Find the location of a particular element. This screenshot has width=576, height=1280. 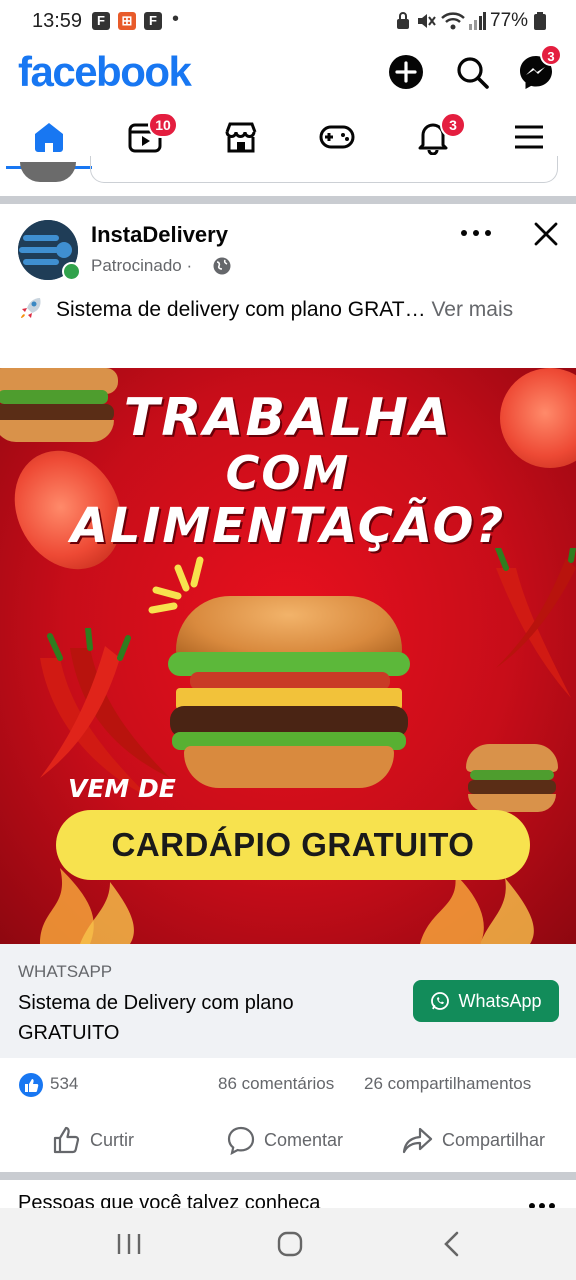

create-button is located at coordinates (406, 72).